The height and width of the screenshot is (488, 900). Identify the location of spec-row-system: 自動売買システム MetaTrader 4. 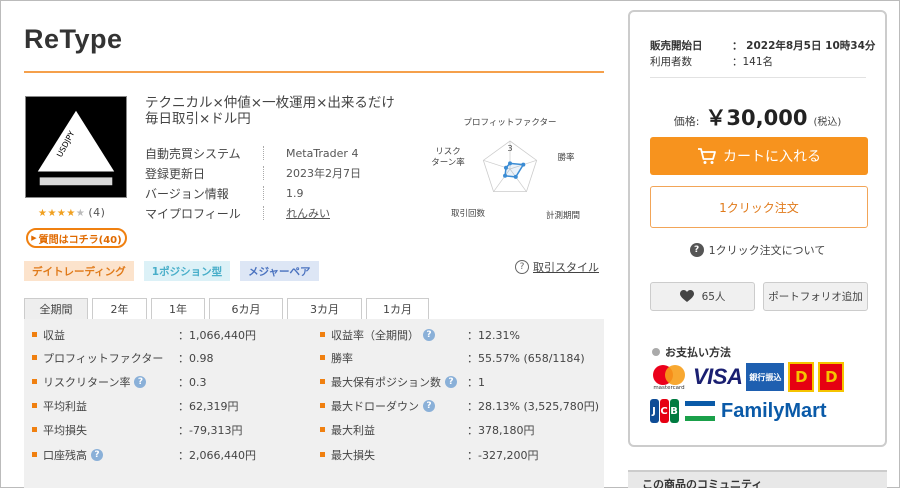
(253, 153).